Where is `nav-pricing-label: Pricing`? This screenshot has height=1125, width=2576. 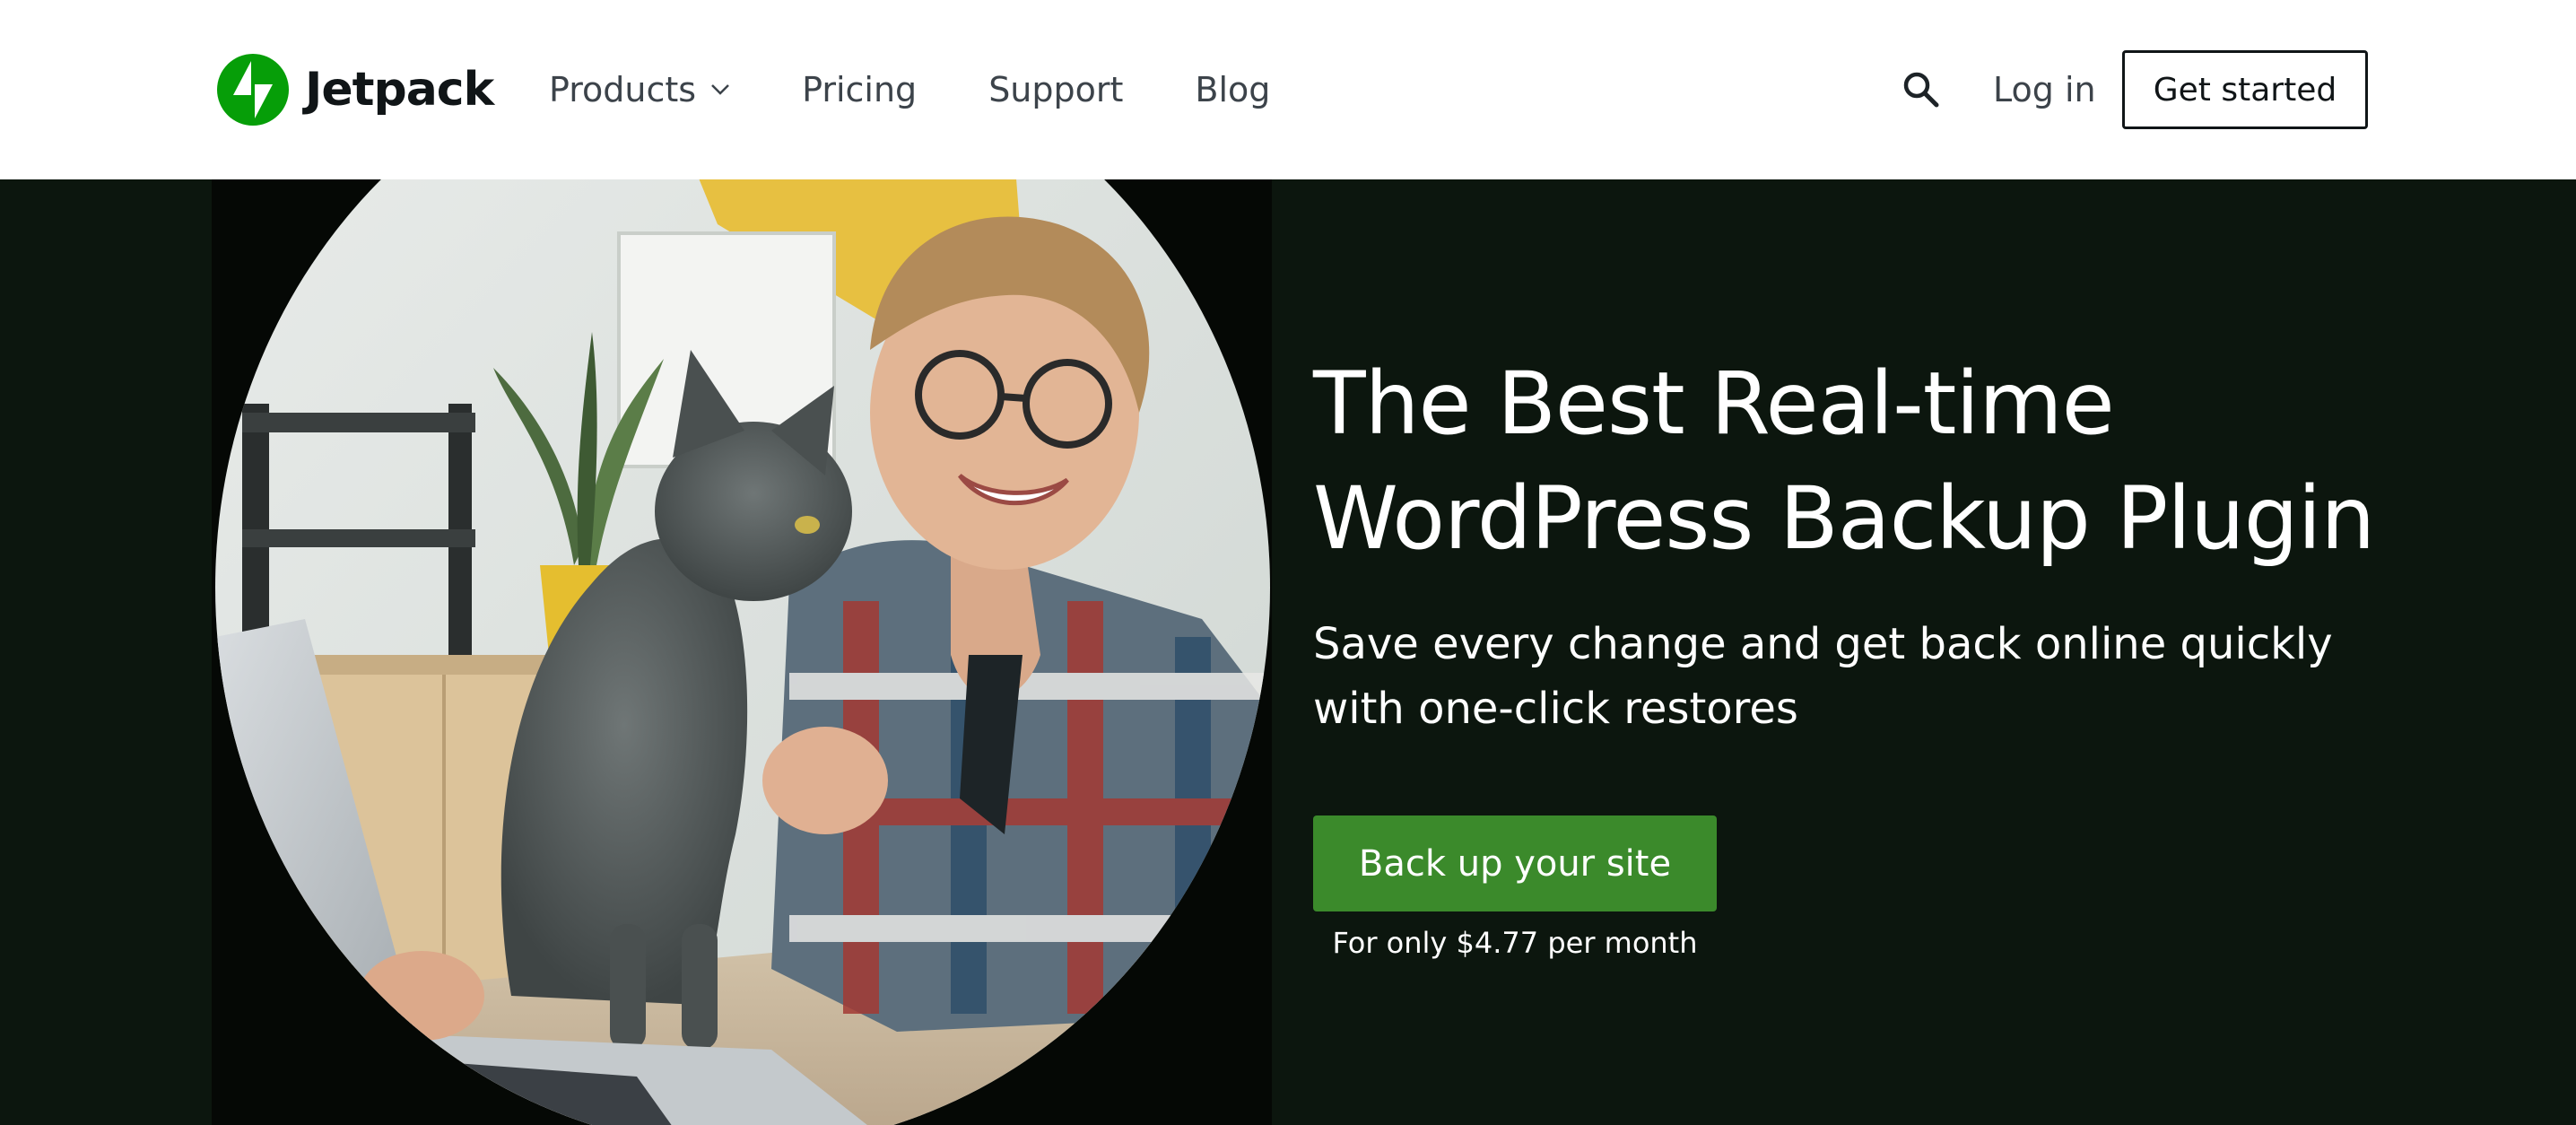 nav-pricing-label: Pricing is located at coordinates (860, 89).